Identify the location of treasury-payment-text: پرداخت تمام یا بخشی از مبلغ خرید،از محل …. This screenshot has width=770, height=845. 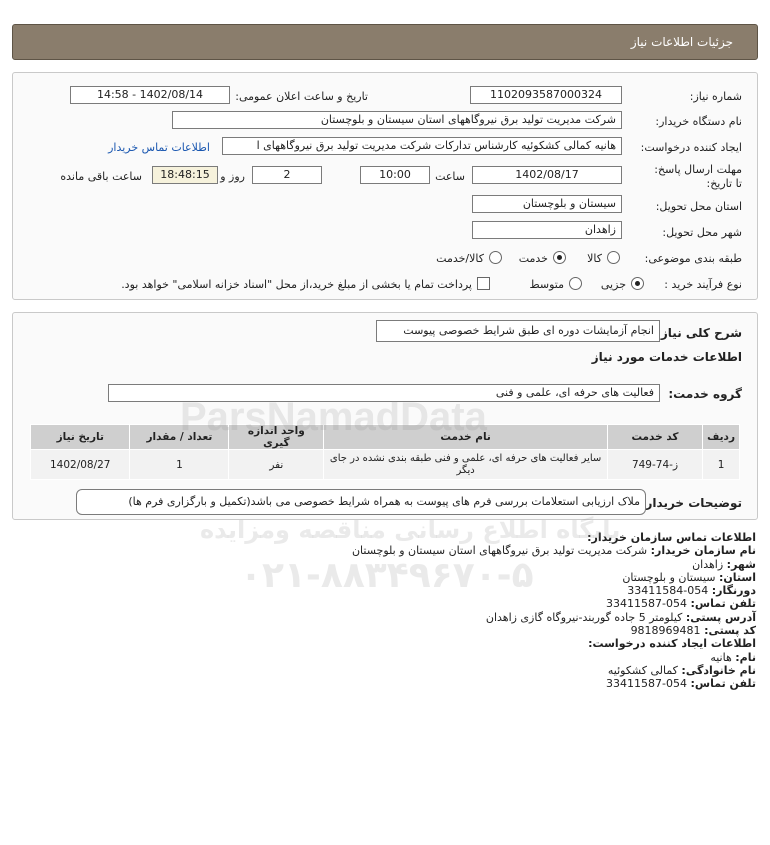
(296, 284).